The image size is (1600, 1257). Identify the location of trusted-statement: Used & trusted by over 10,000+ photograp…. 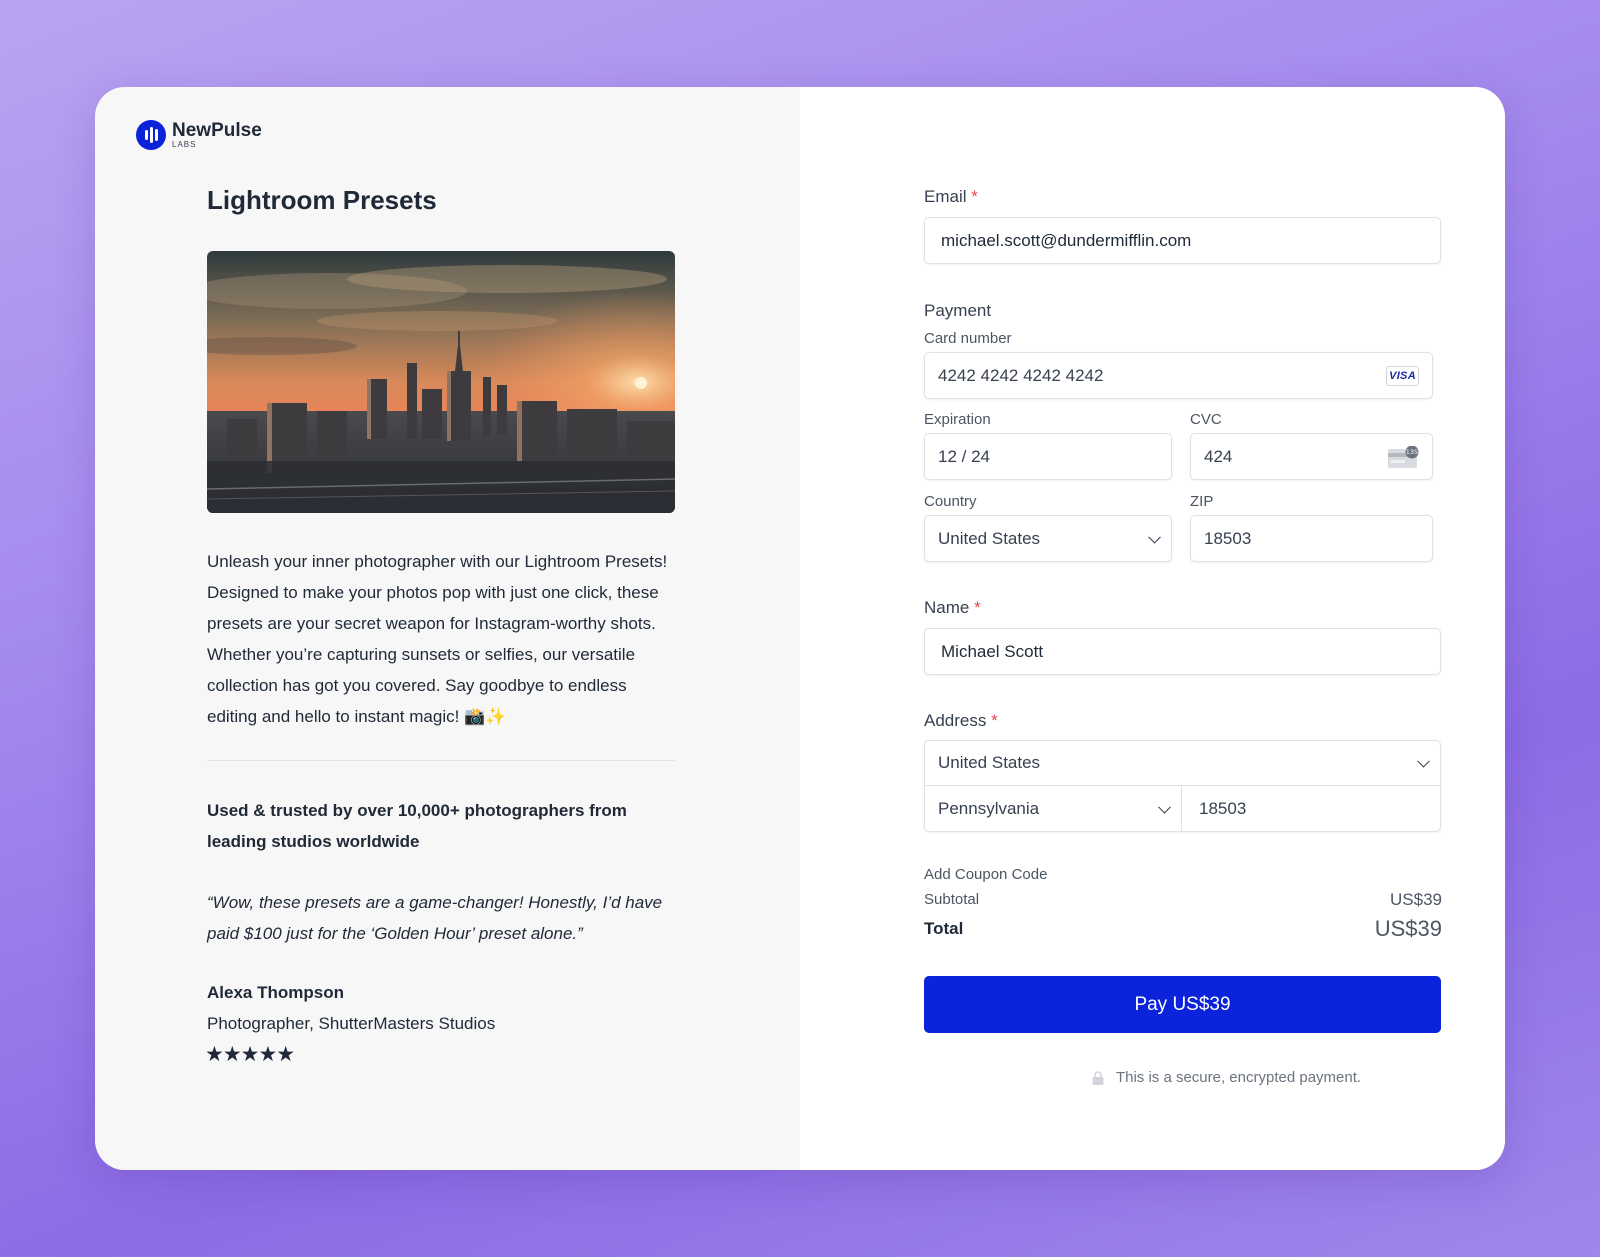
(417, 826).